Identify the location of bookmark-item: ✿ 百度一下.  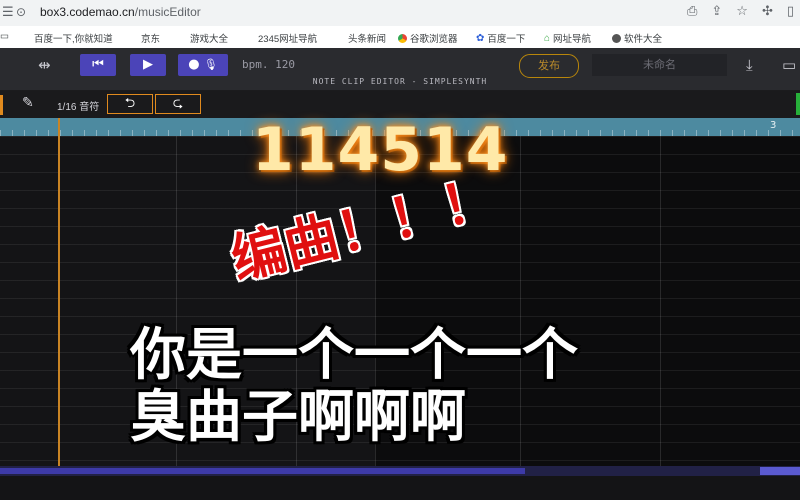
(500, 38).